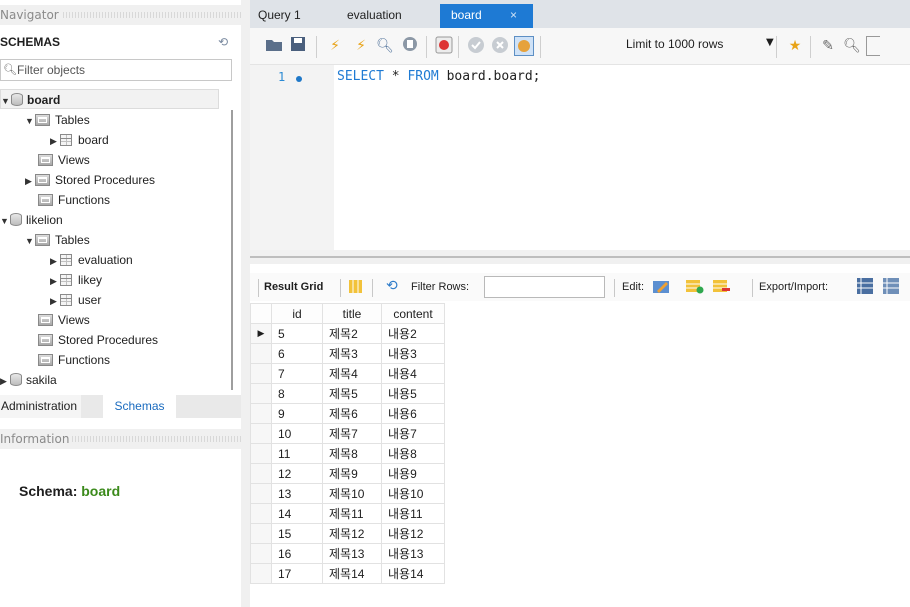 This screenshot has width=910, height=607. What do you see at coordinates (297, 553) in the screenshot?
I see `cell-id: 16` at bounding box center [297, 553].